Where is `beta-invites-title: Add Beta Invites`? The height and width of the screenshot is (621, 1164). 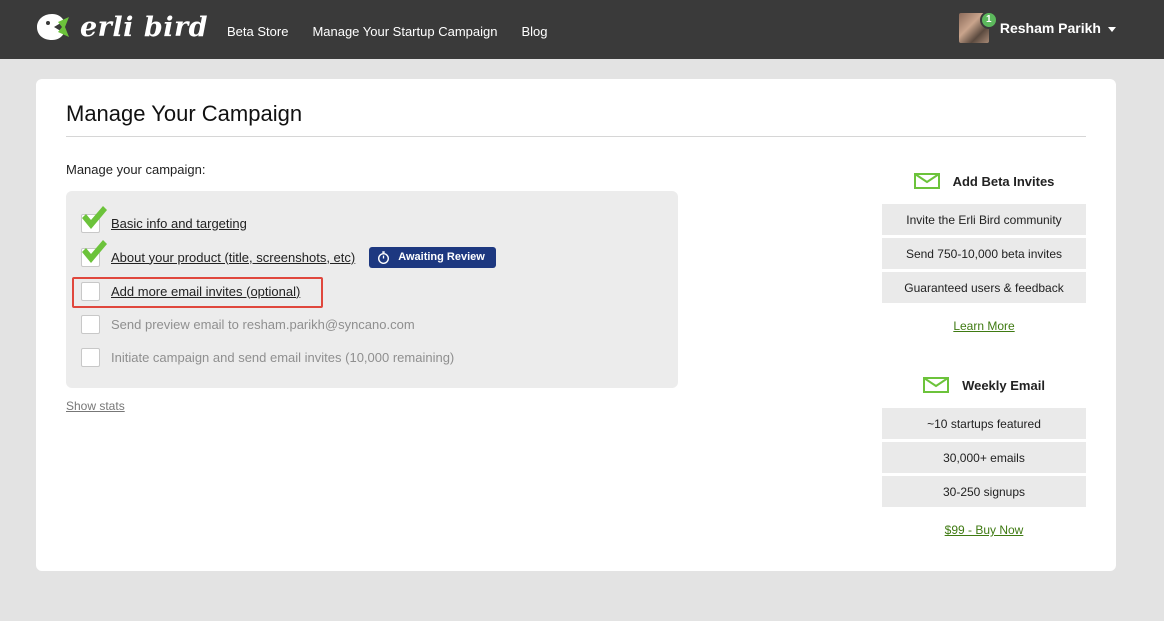
beta-invites-title: Add Beta Invites is located at coordinates (1003, 181).